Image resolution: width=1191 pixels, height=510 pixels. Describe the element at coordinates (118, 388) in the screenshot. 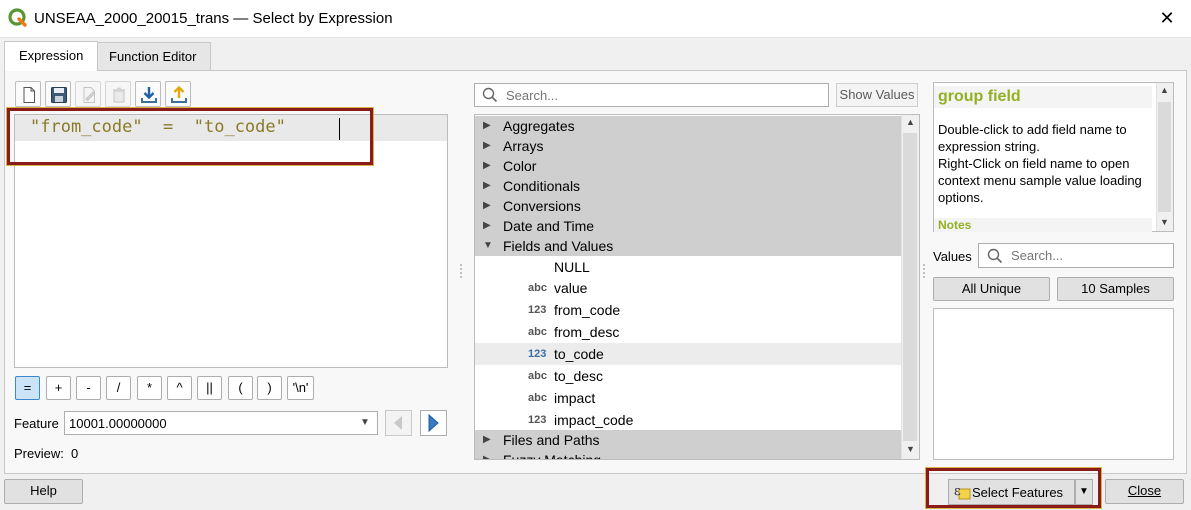

I see `operator-divide-button: /` at that location.